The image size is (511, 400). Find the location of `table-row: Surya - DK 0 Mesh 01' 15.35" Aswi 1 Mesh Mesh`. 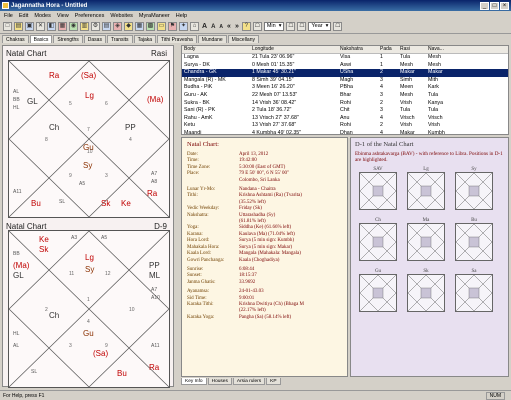

table-row: Surya - DK 0 Mesh 01' 15.35" Aswi 1 Mesh Mesh is located at coordinates (345, 66).